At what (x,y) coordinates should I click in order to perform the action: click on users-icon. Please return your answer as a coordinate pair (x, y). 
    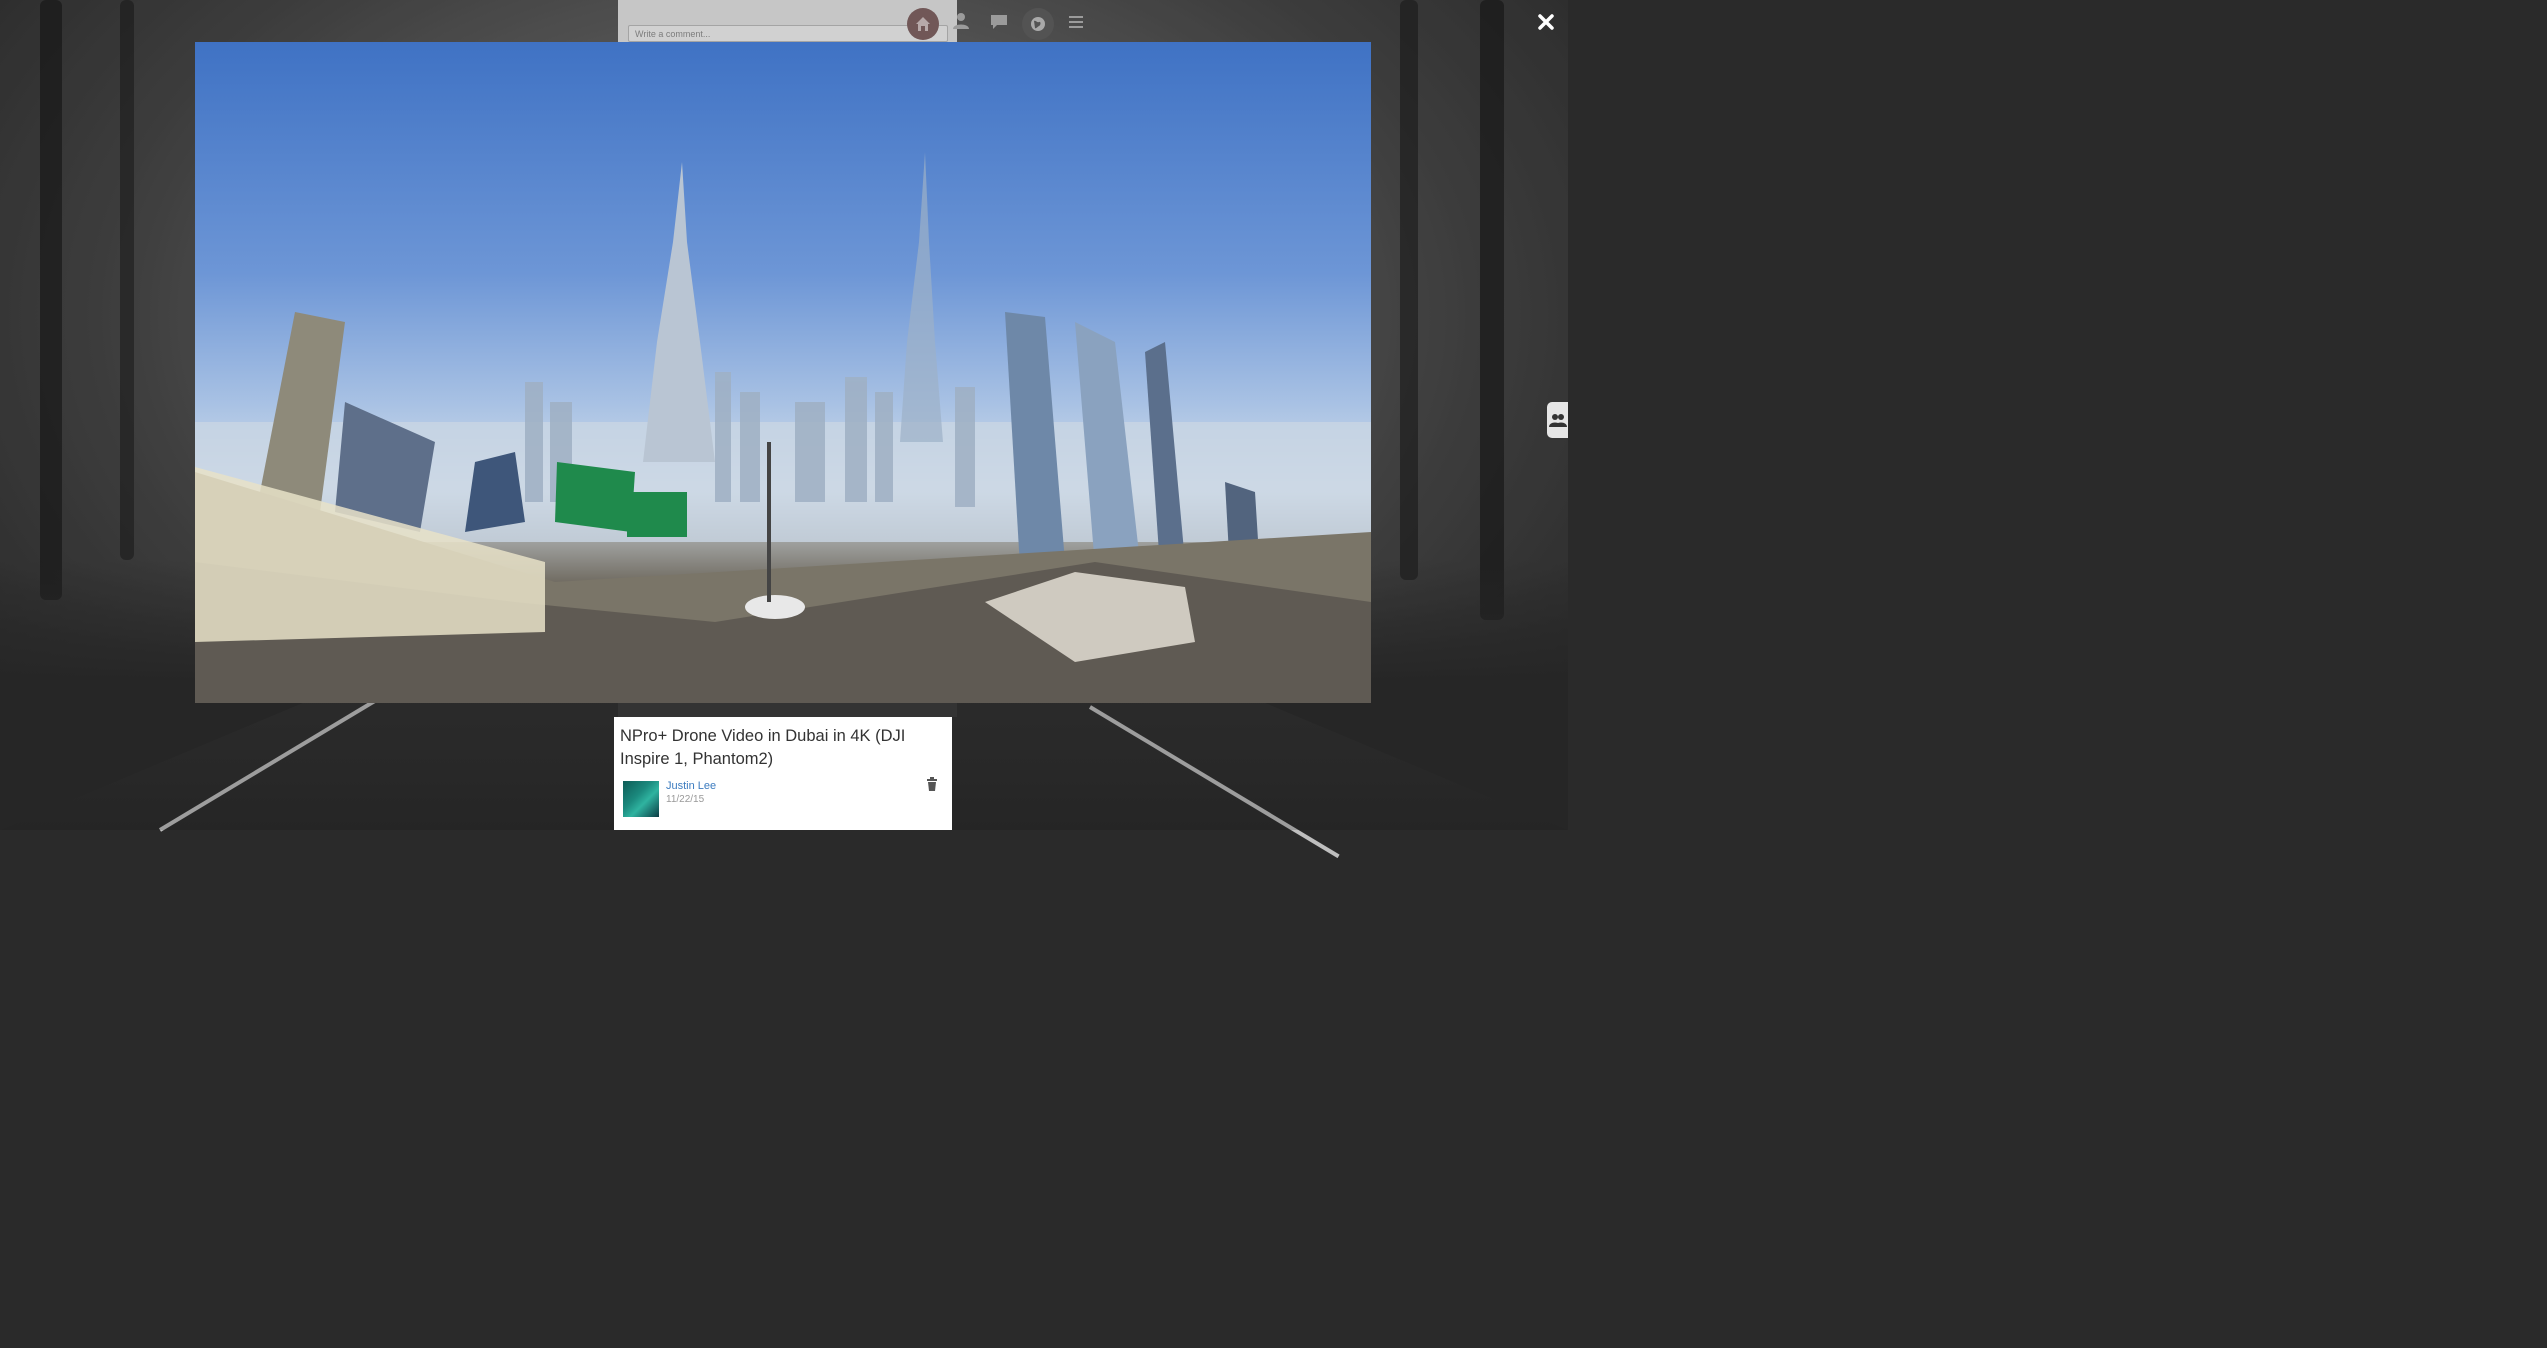
    Looking at the image, I should click on (1557, 420).